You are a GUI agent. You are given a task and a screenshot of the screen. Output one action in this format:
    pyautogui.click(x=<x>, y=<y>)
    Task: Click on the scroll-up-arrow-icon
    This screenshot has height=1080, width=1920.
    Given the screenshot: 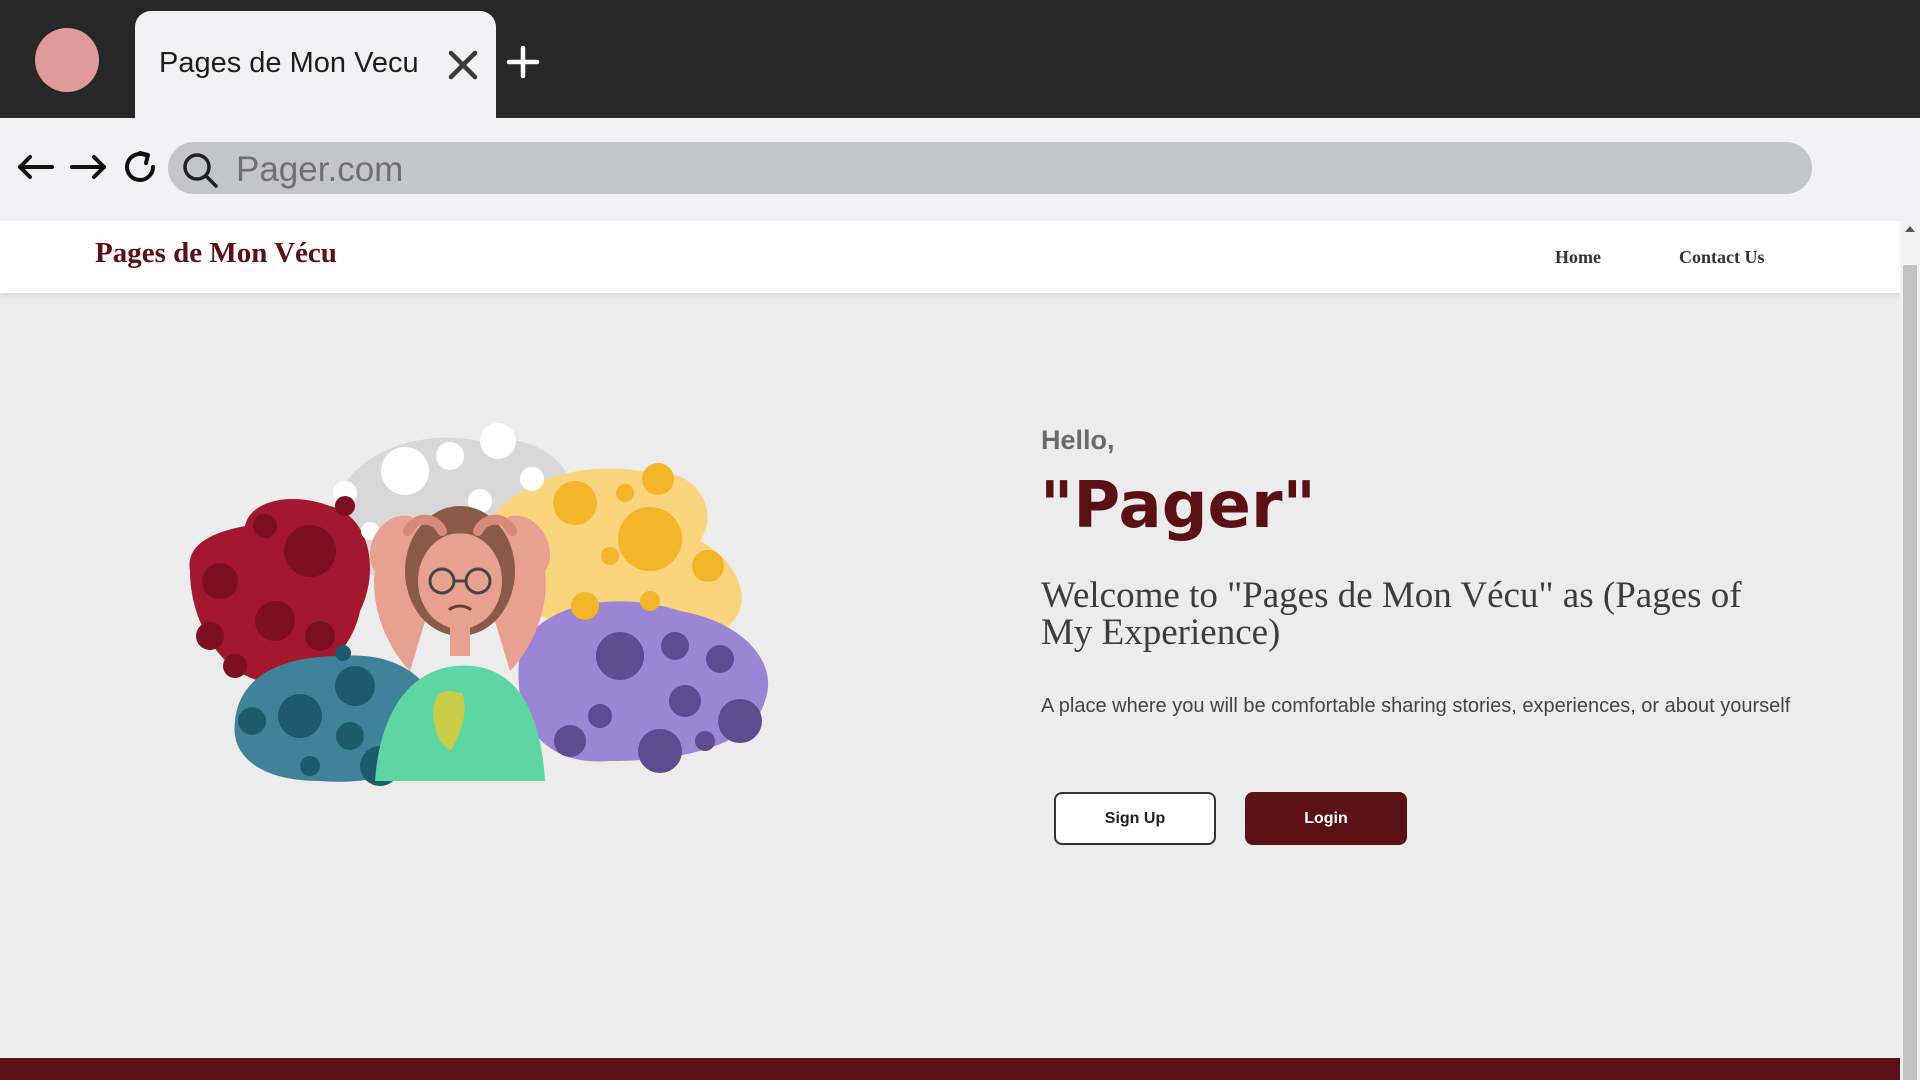 What is the action you would take?
    pyautogui.click(x=1910, y=229)
    